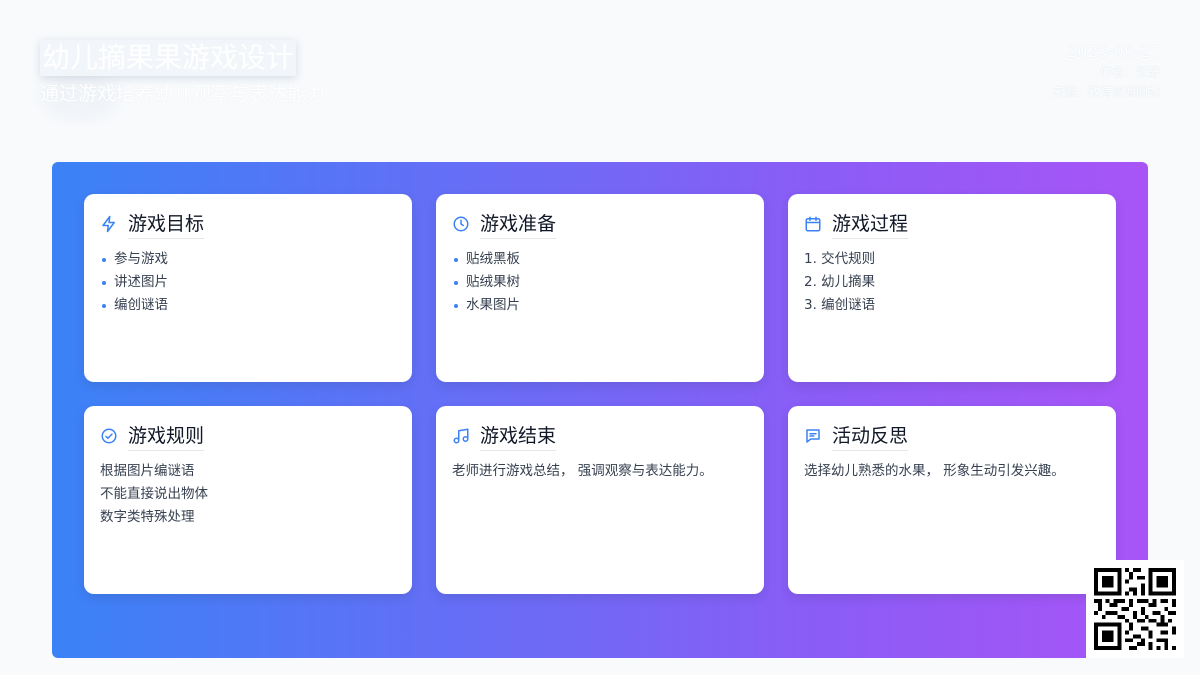 This screenshot has height=675, width=1200. I want to click on card-body: 选择幼儿熟悉的水果， 形象生动引发兴趣。, so click(952, 471).